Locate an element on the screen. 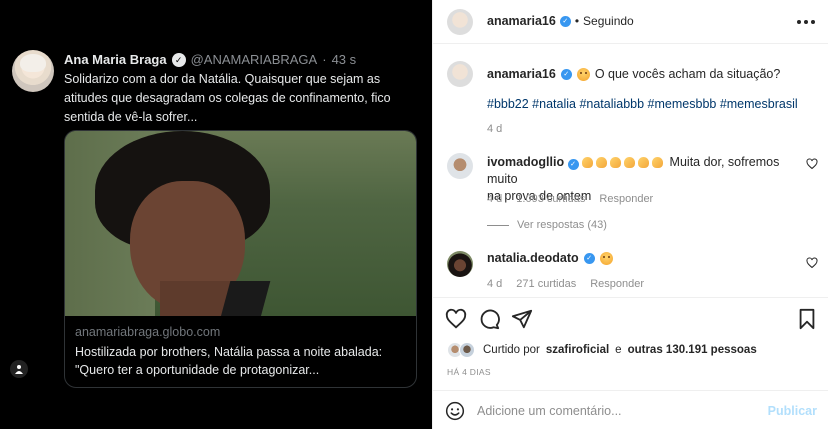 The width and height of the screenshot is (828, 429). comment-meta: 4 d 271 curtidas Responder is located at coordinates (565, 284).